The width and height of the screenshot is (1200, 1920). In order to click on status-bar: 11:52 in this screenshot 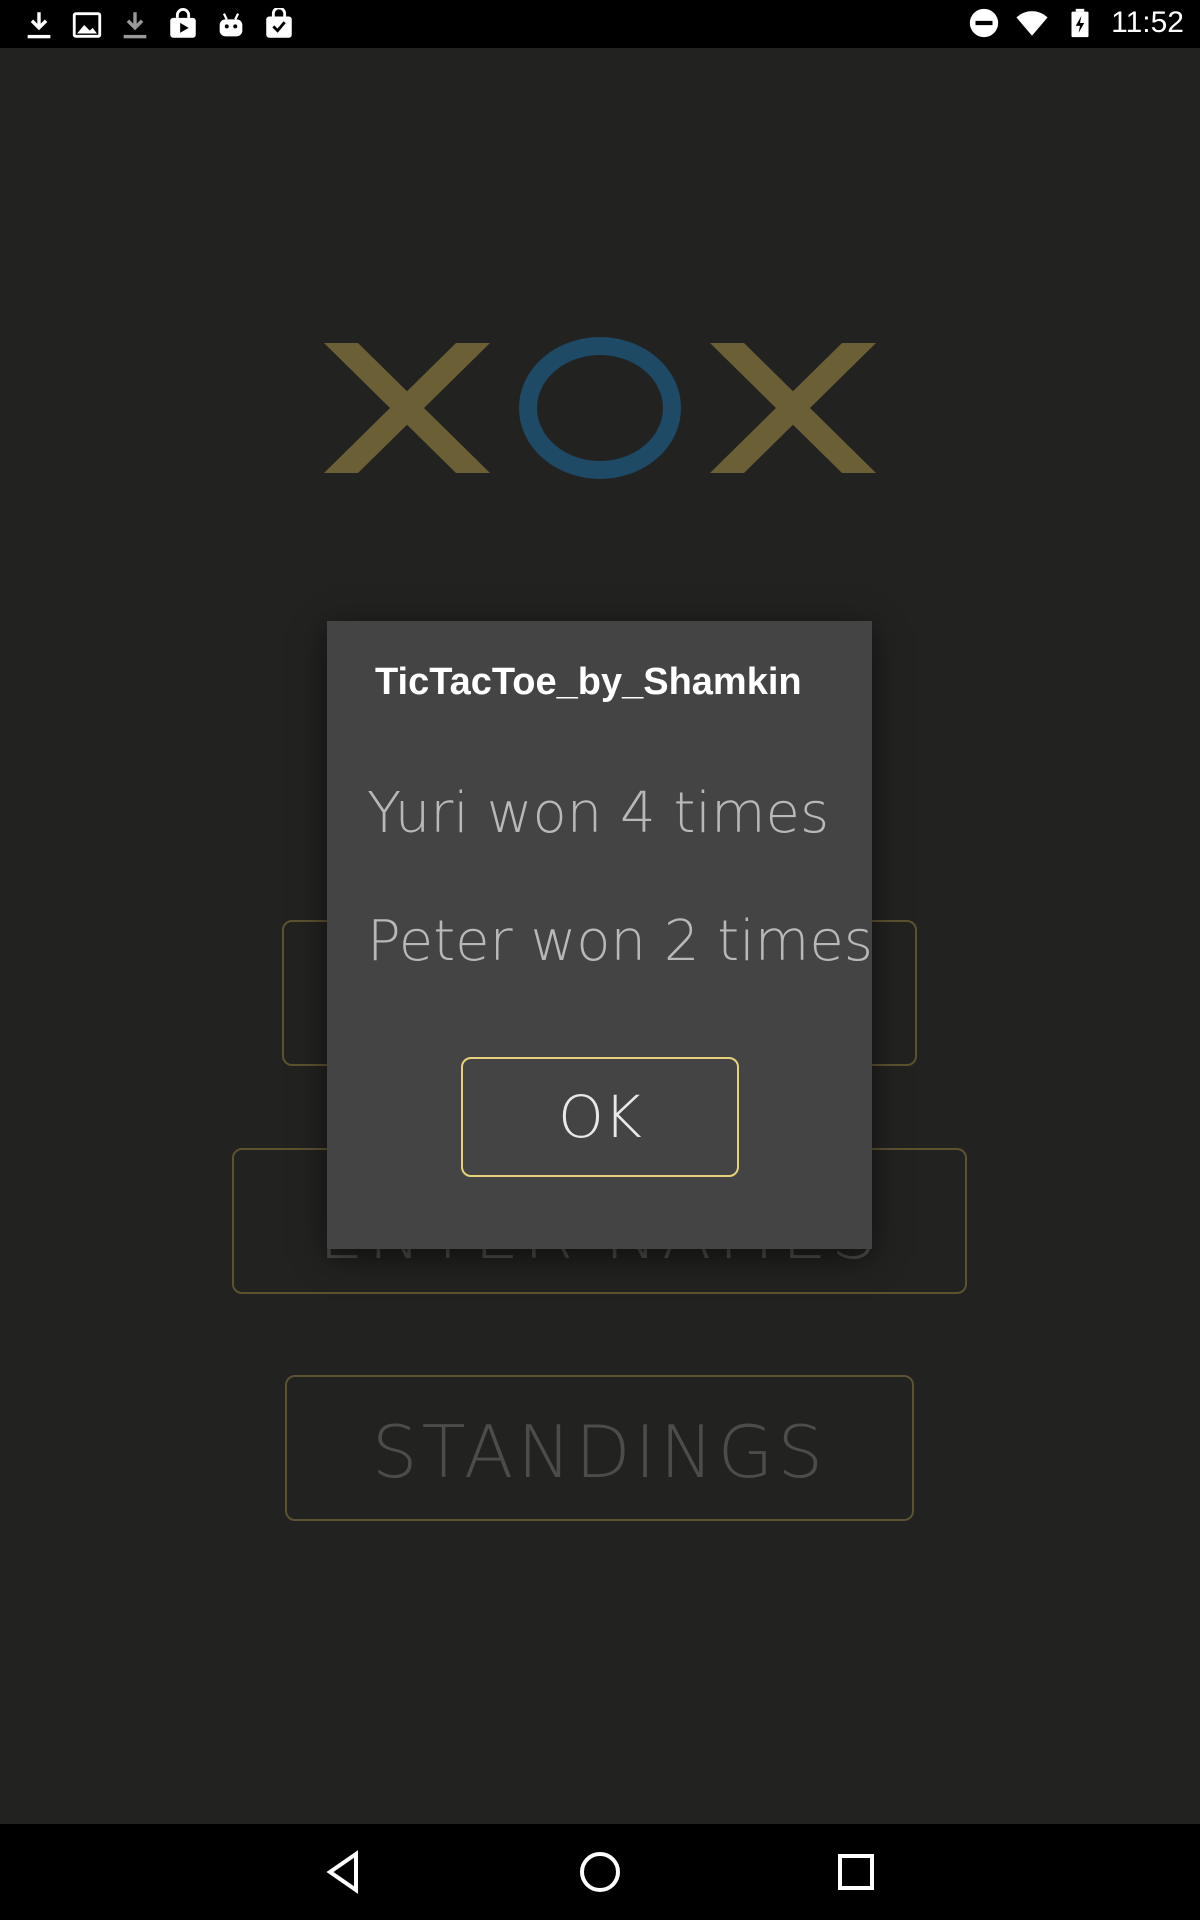, I will do `click(600, 24)`.